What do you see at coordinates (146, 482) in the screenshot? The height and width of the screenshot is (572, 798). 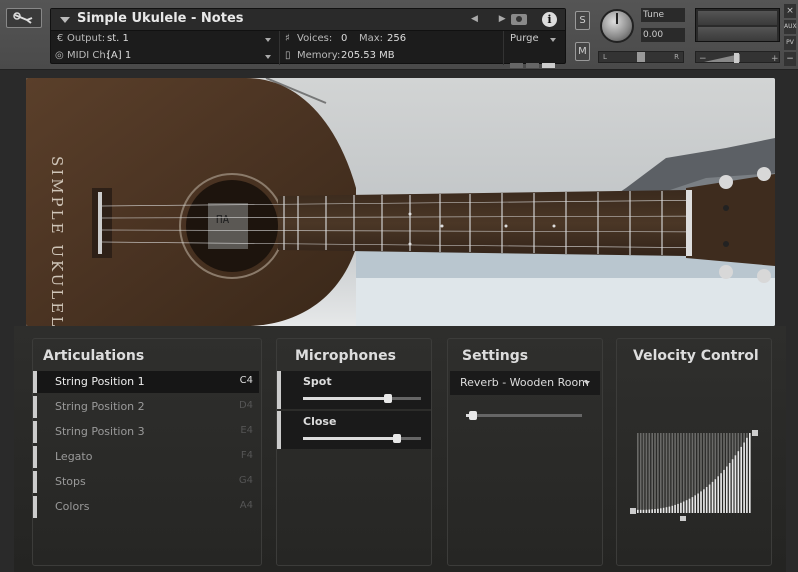 I see `articulation-item: Stops G4` at bounding box center [146, 482].